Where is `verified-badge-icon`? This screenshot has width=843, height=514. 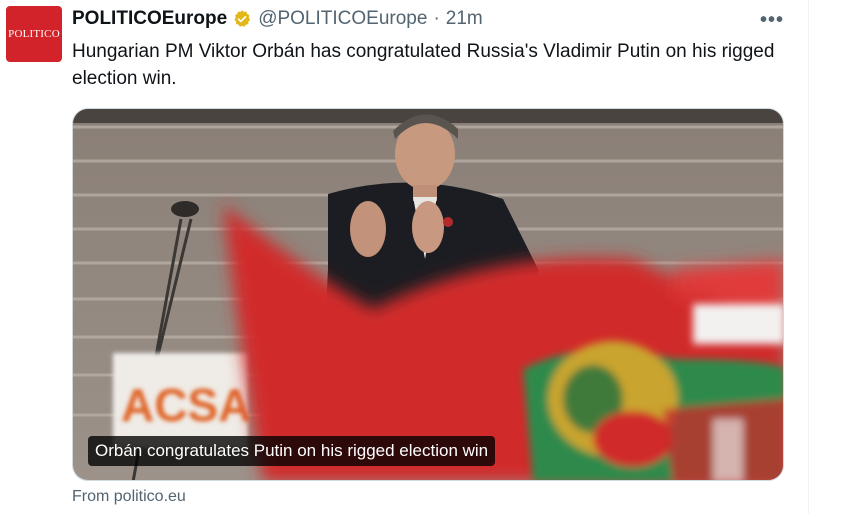
verified-badge-icon is located at coordinates (242, 19).